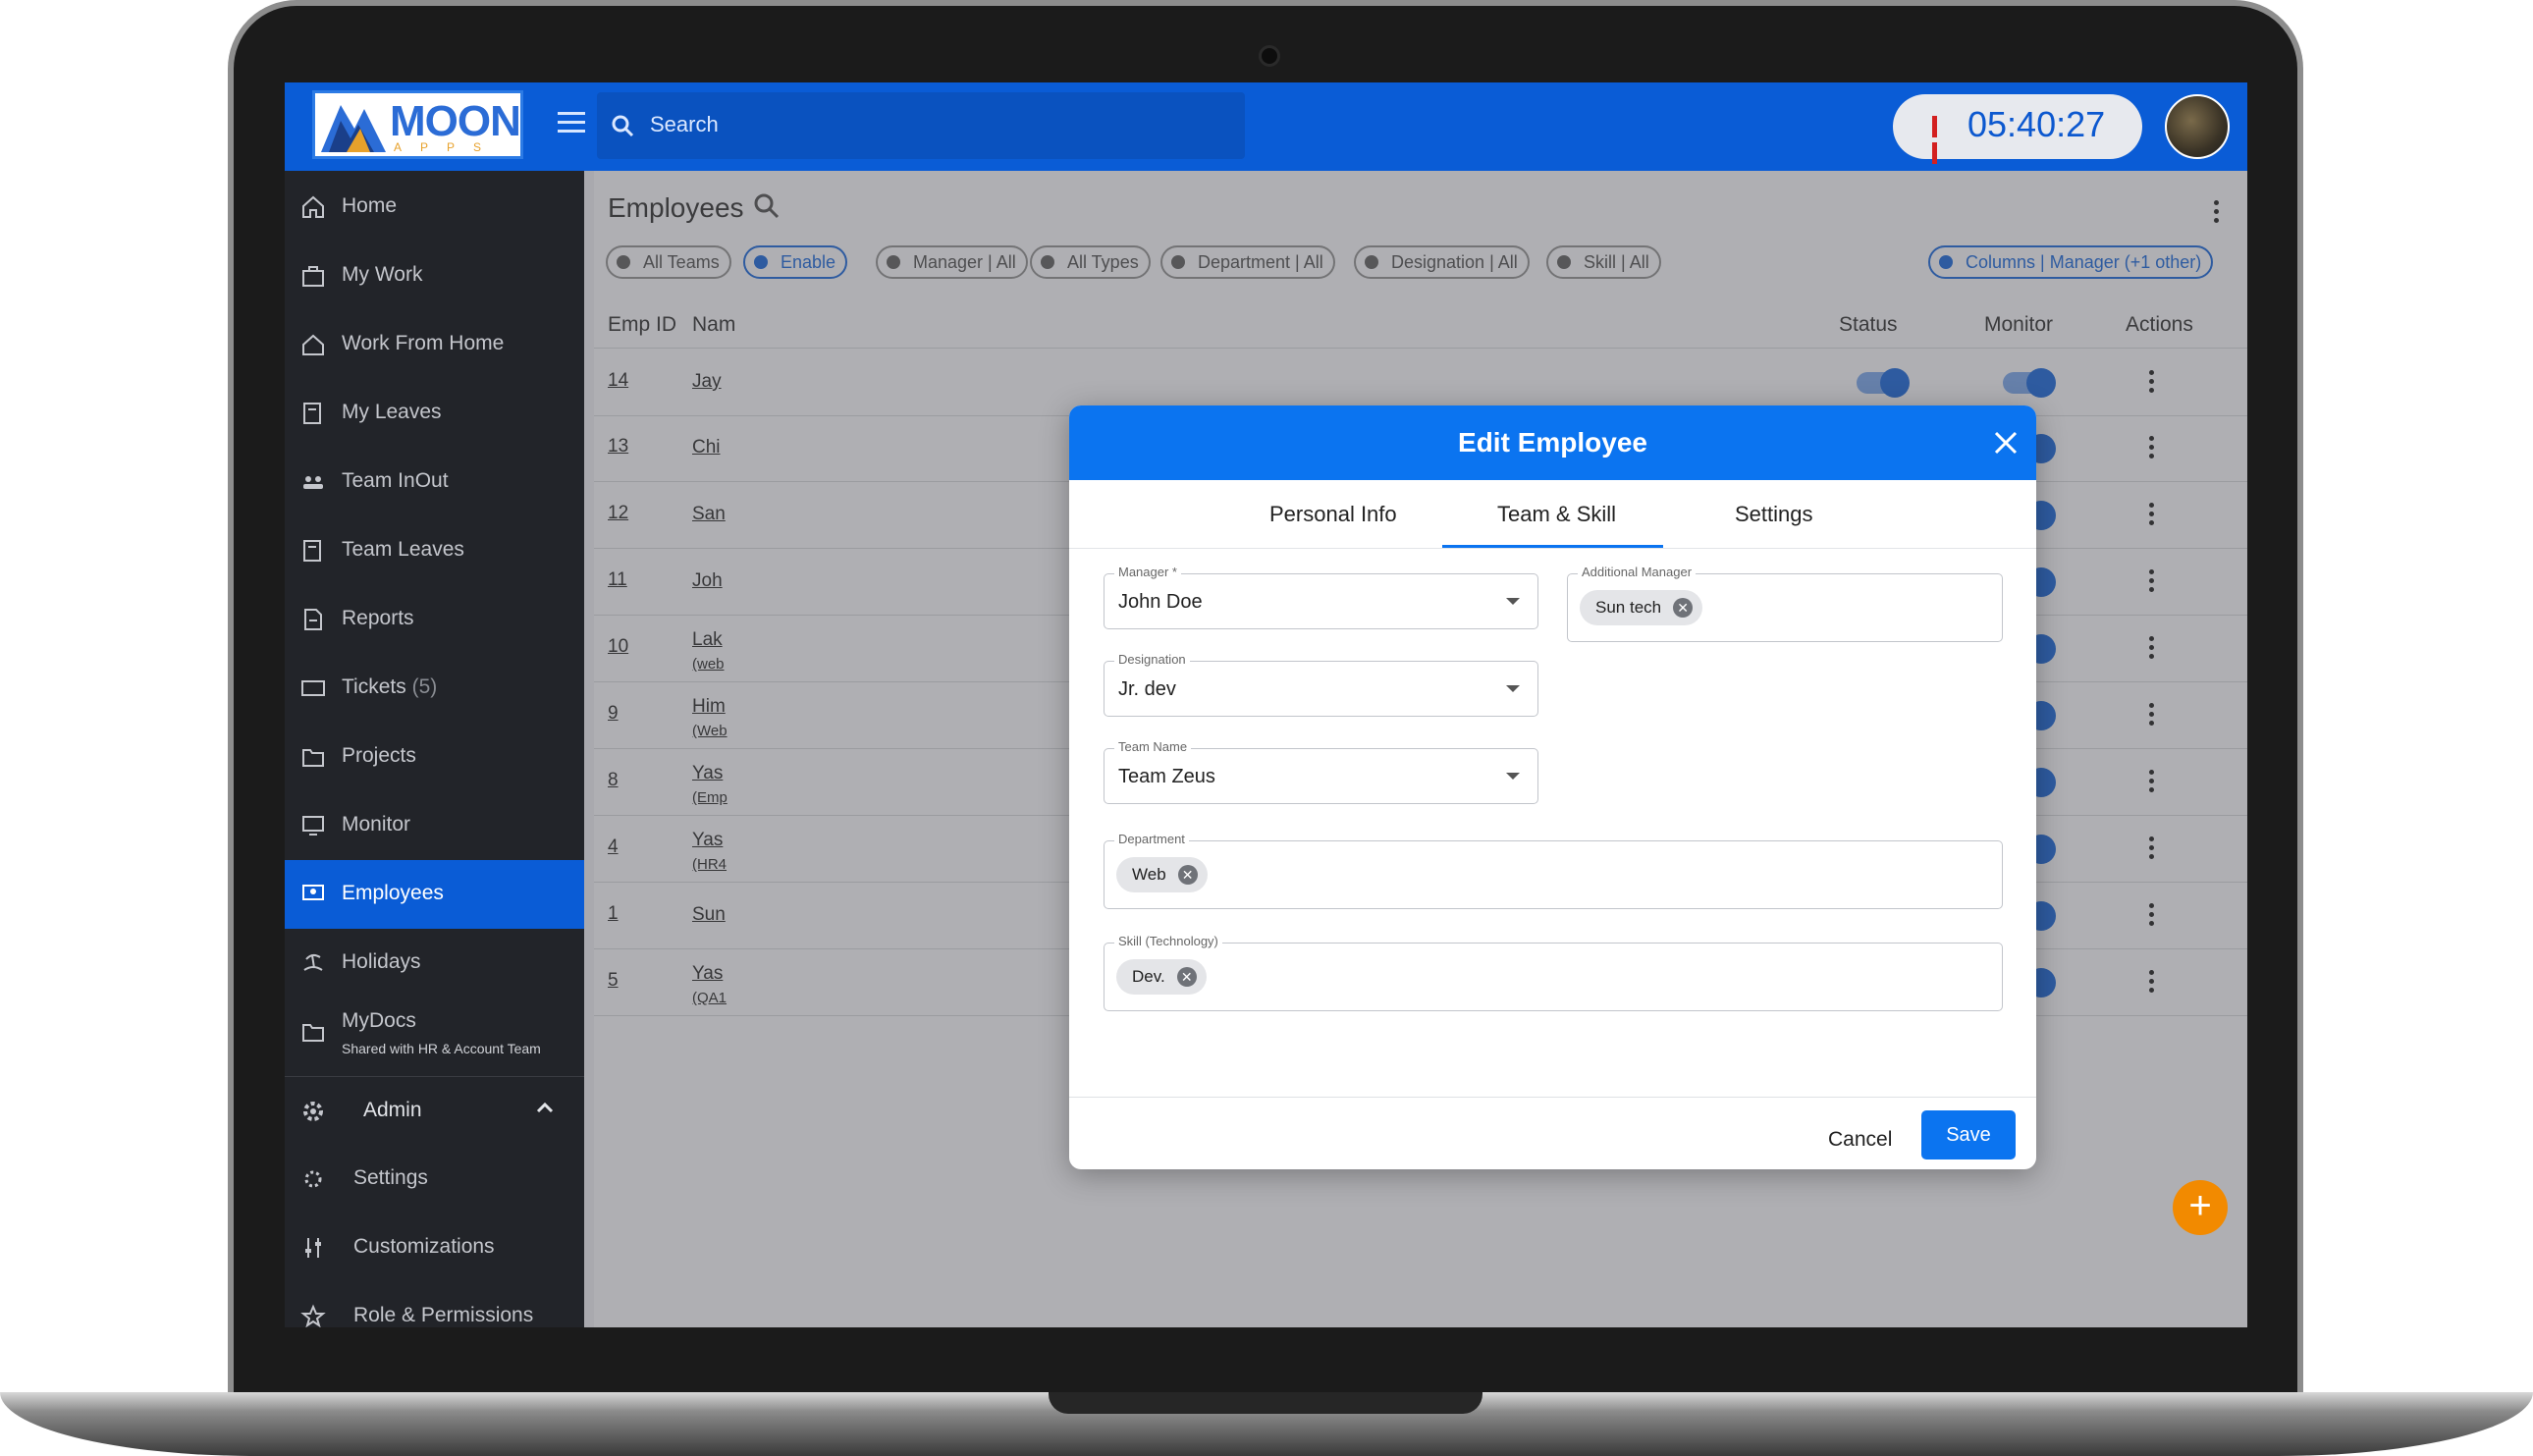 This screenshot has height=1456, width=2533. I want to click on sidebar-item-tickets: Tickets (5), so click(435, 688).